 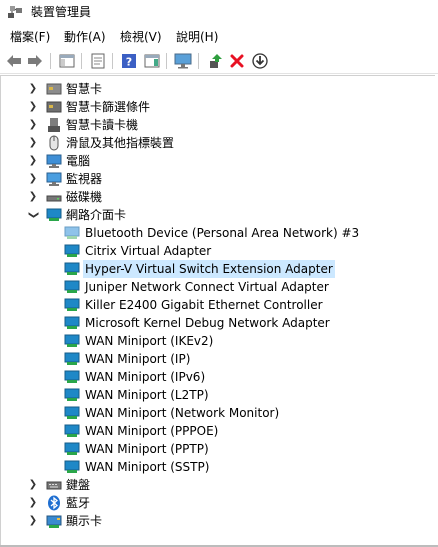 What do you see at coordinates (152, 61) in the screenshot?
I see `action-pane-icon` at bounding box center [152, 61].